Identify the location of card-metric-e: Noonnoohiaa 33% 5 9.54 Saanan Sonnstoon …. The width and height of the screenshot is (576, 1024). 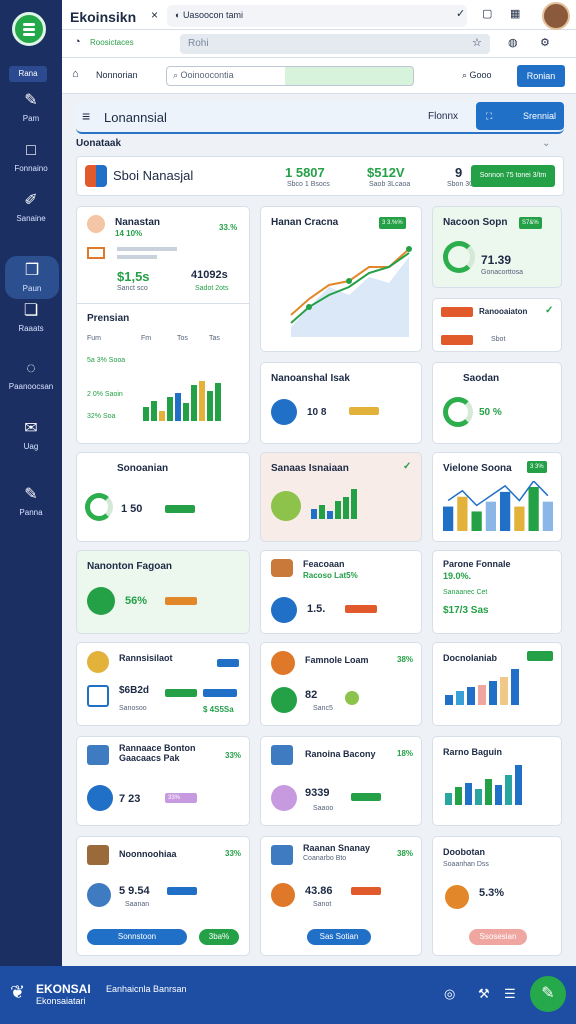
(163, 896).